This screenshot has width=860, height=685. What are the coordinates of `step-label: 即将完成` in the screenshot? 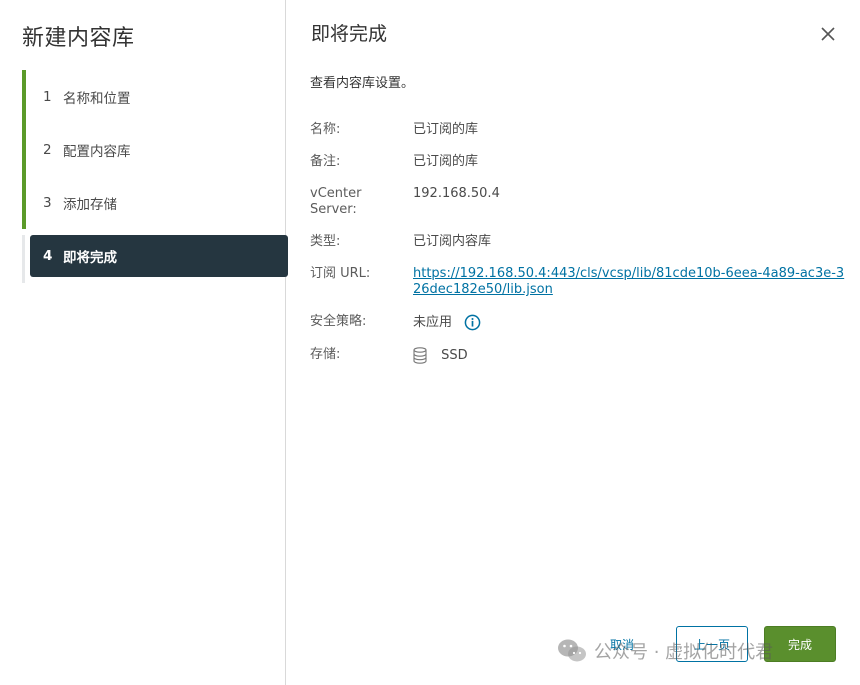 It's located at (90, 258).